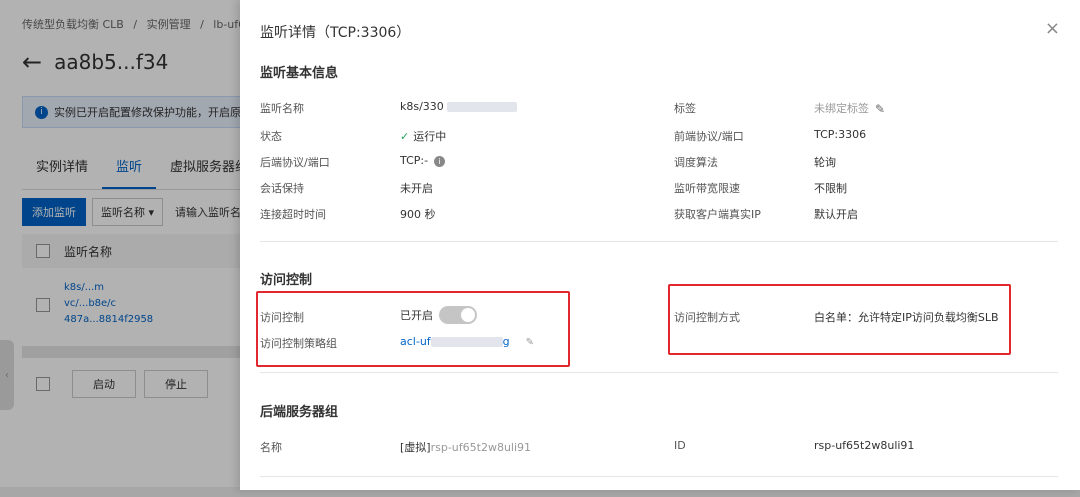  What do you see at coordinates (680, 445) in the screenshot?
I see `label-group-id: ID` at bounding box center [680, 445].